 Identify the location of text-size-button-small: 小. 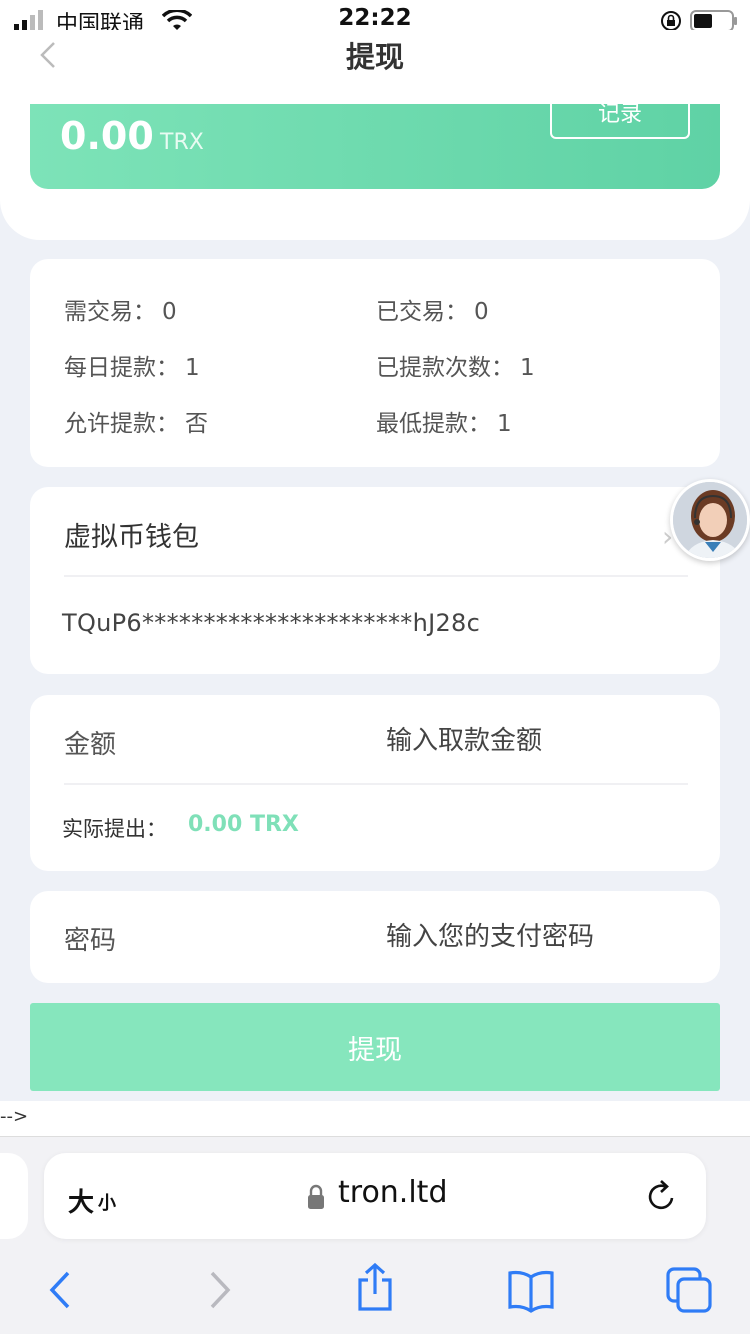
(107, 1202).